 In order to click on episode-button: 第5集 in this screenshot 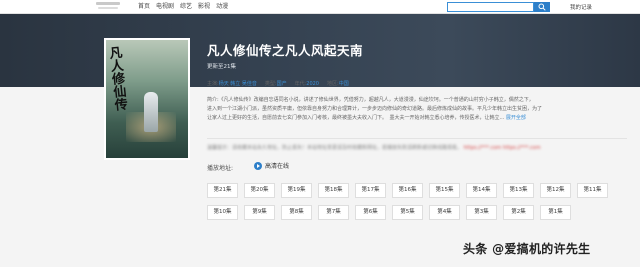, I will do `click(407, 212)`.